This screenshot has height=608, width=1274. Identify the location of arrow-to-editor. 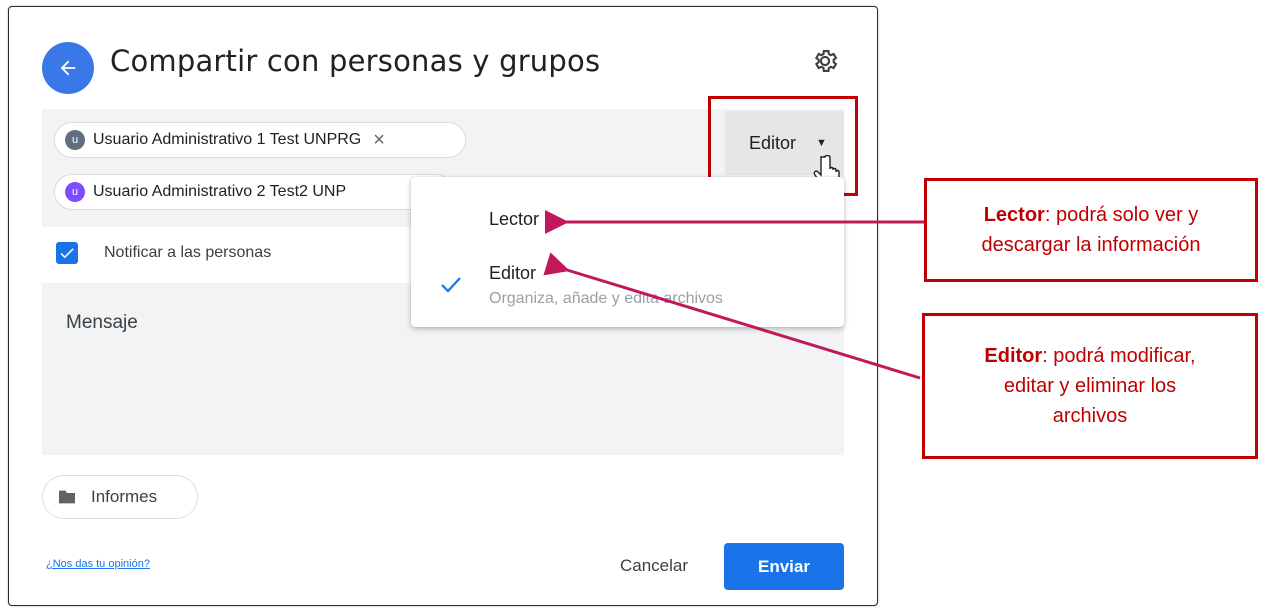
(732, 316).